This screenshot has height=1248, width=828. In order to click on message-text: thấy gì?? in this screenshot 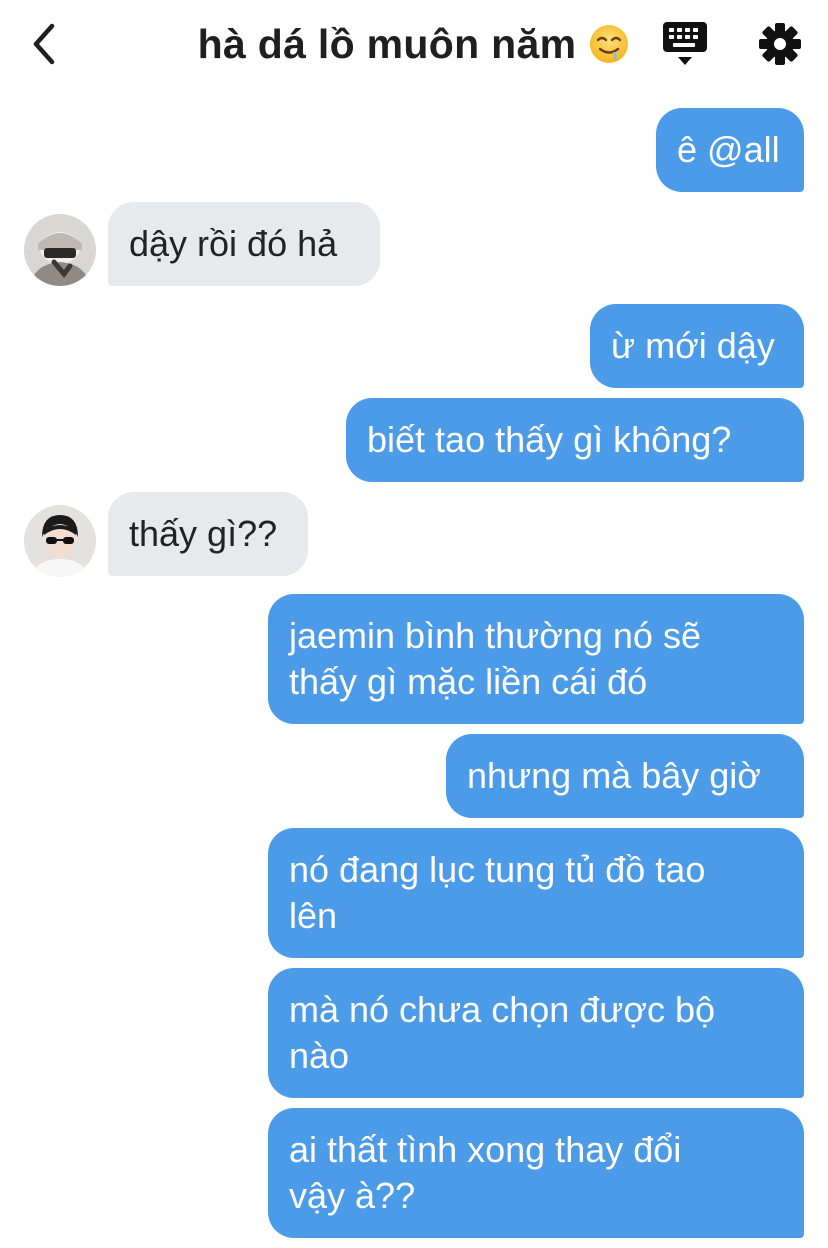, I will do `click(203, 533)`.